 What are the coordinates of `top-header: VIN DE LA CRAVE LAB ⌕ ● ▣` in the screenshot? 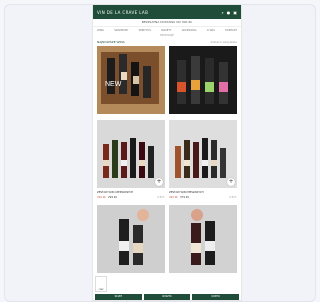 It's located at (167, 12).